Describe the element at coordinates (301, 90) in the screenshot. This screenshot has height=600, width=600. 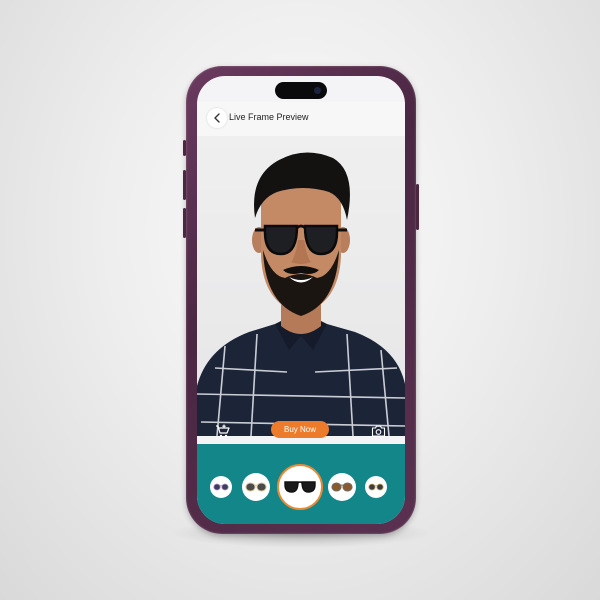
I see `dynamic-island` at that location.